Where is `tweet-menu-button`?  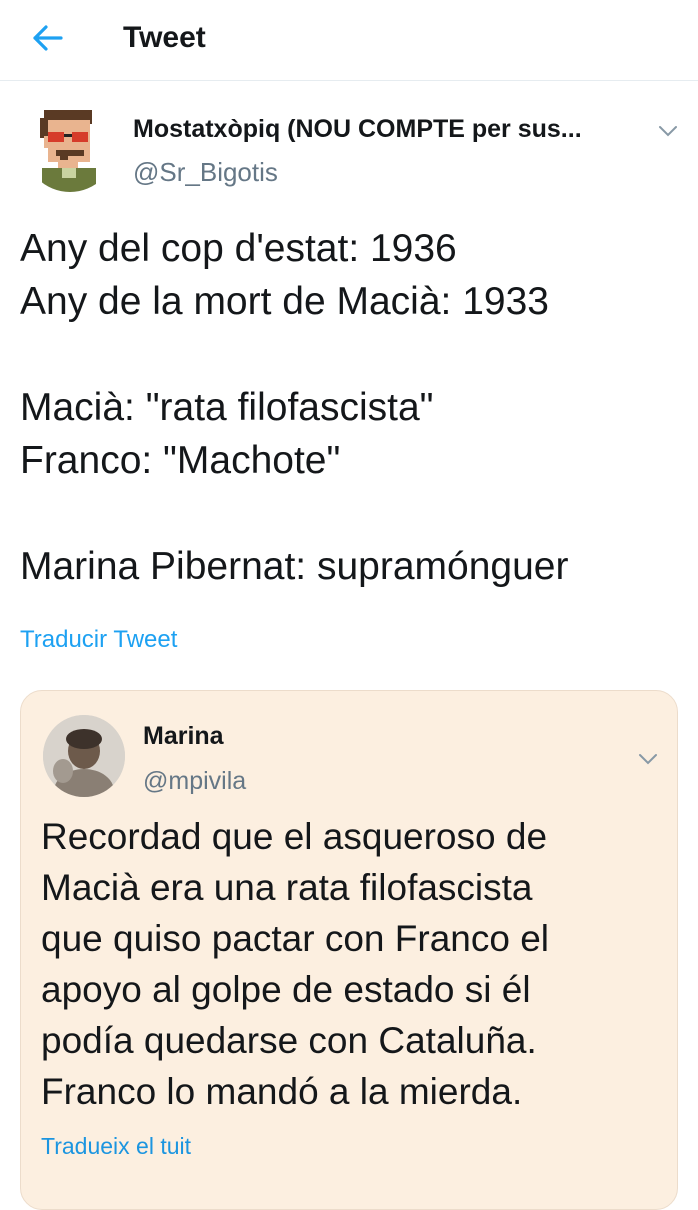
tweet-menu-button is located at coordinates (668, 131).